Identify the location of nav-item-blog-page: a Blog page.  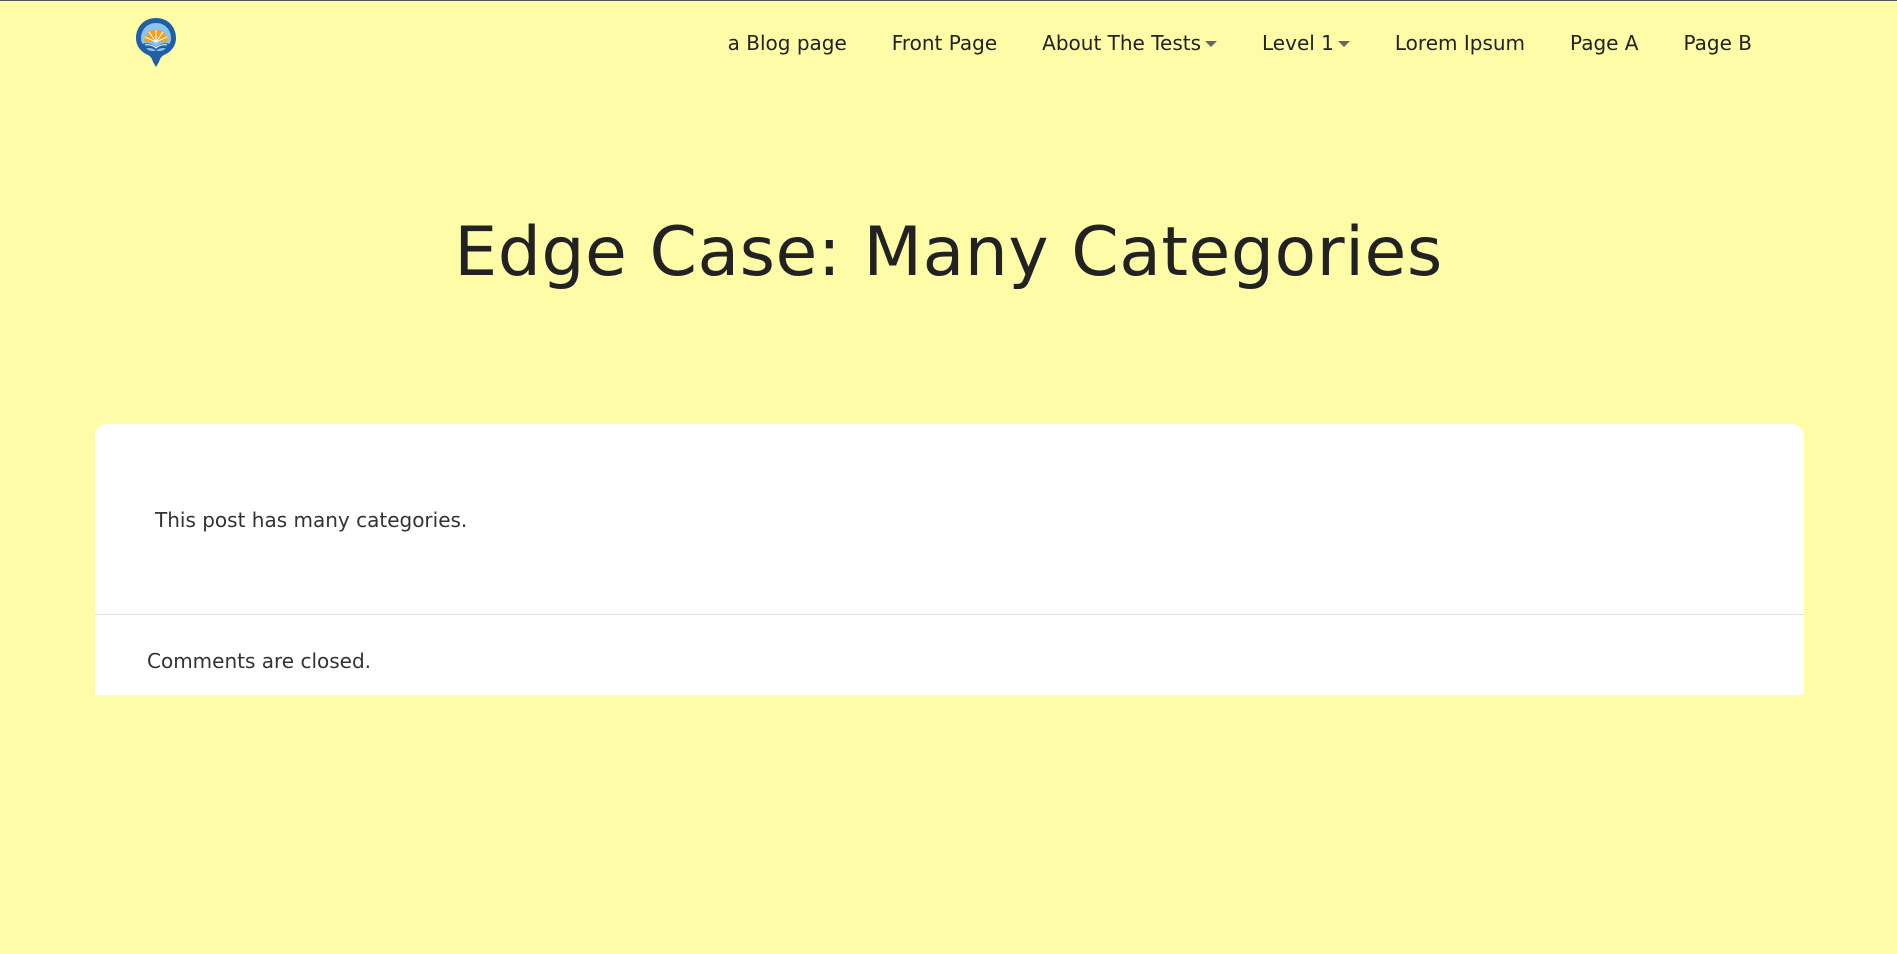
(787, 43).